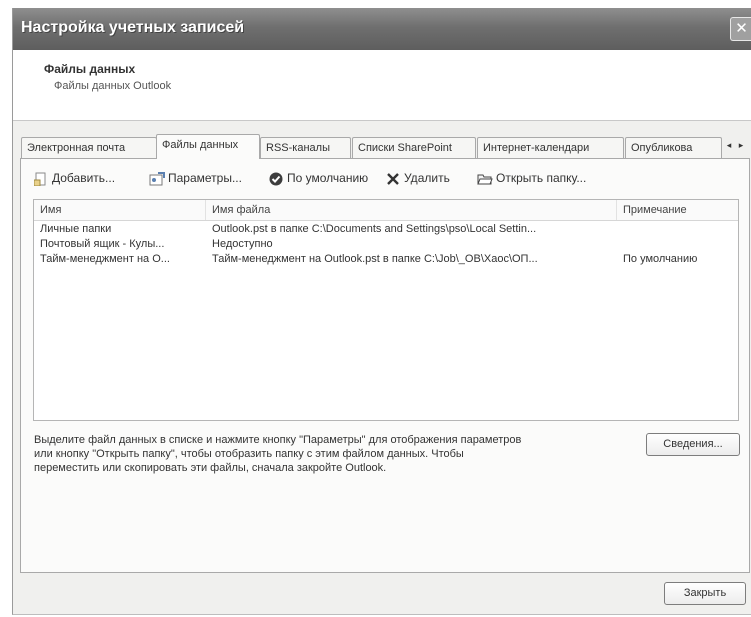  Describe the element at coordinates (677, 210) in the screenshot. I see `column-header-note: Примечание` at that location.